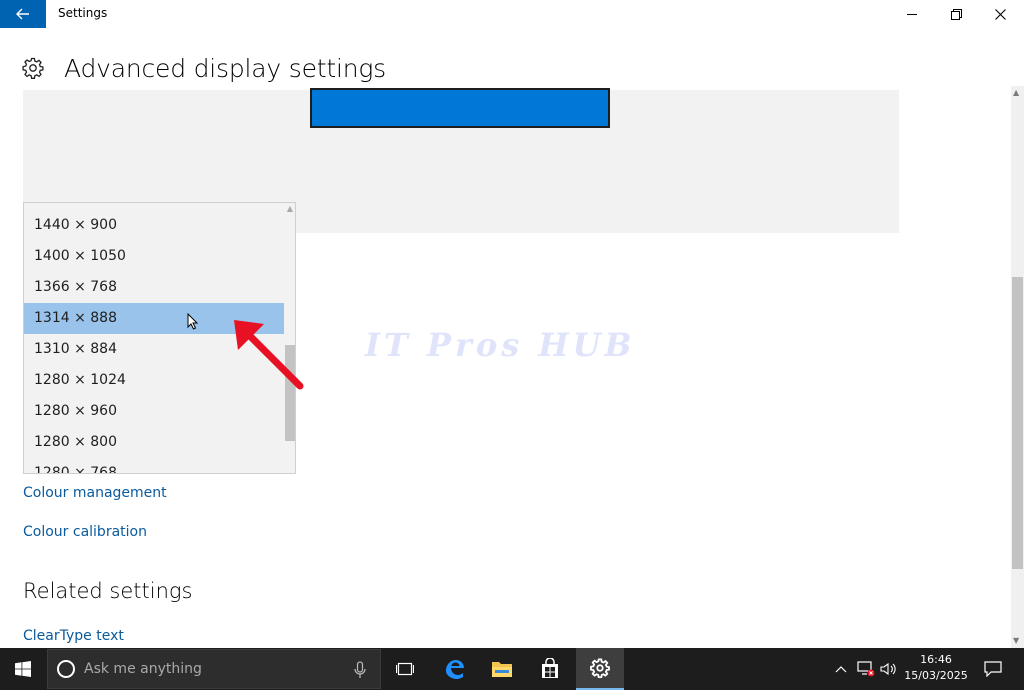 The image size is (1024, 690). What do you see at coordinates (225, 68) in the screenshot?
I see `page-title: Advanced display settings` at bounding box center [225, 68].